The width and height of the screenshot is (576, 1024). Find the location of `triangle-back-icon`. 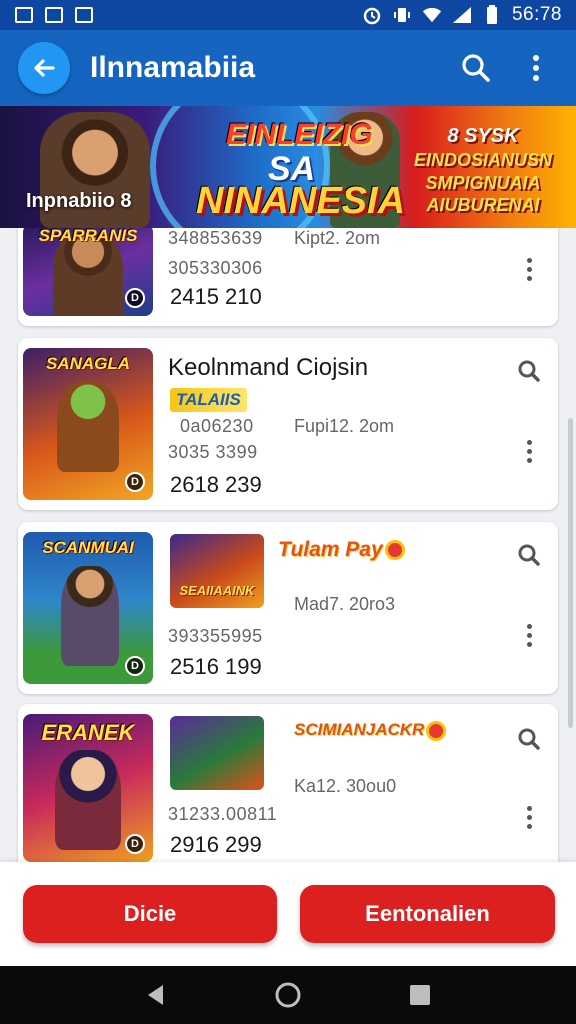

triangle-back-icon is located at coordinates (155, 995).